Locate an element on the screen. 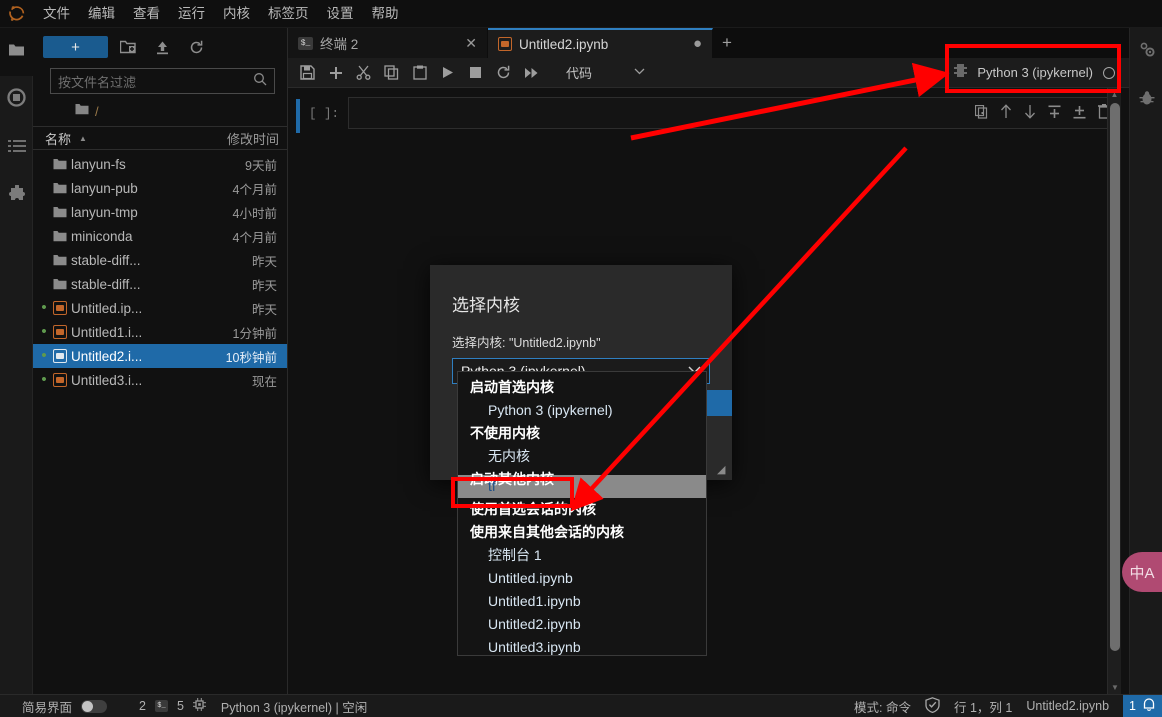 This screenshot has width=1162, height=717. restart-kernel-icon is located at coordinates (503, 73).